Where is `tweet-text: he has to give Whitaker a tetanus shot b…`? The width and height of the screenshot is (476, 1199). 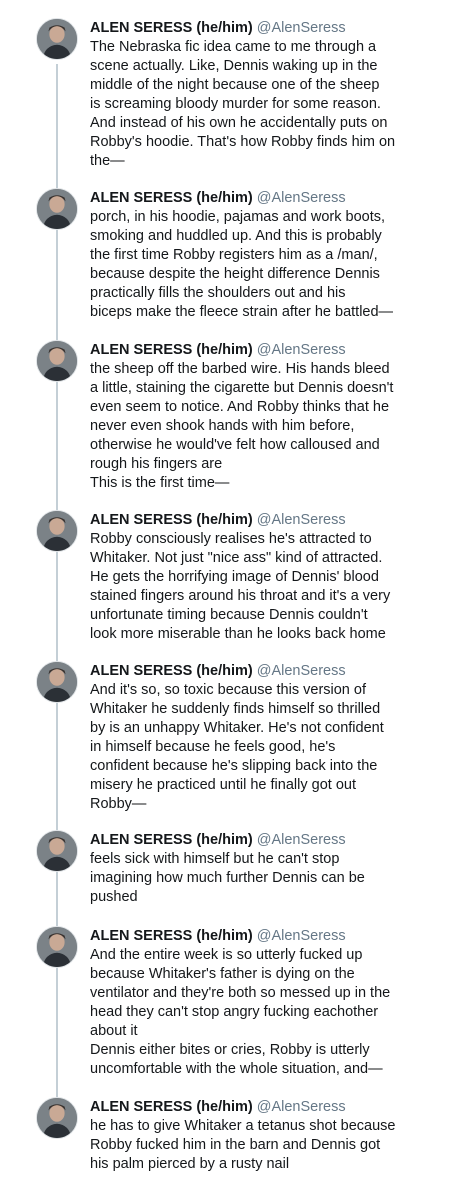 tweet-text: he has to give Whitaker a tetanus shot b… is located at coordinates (243, 1145).